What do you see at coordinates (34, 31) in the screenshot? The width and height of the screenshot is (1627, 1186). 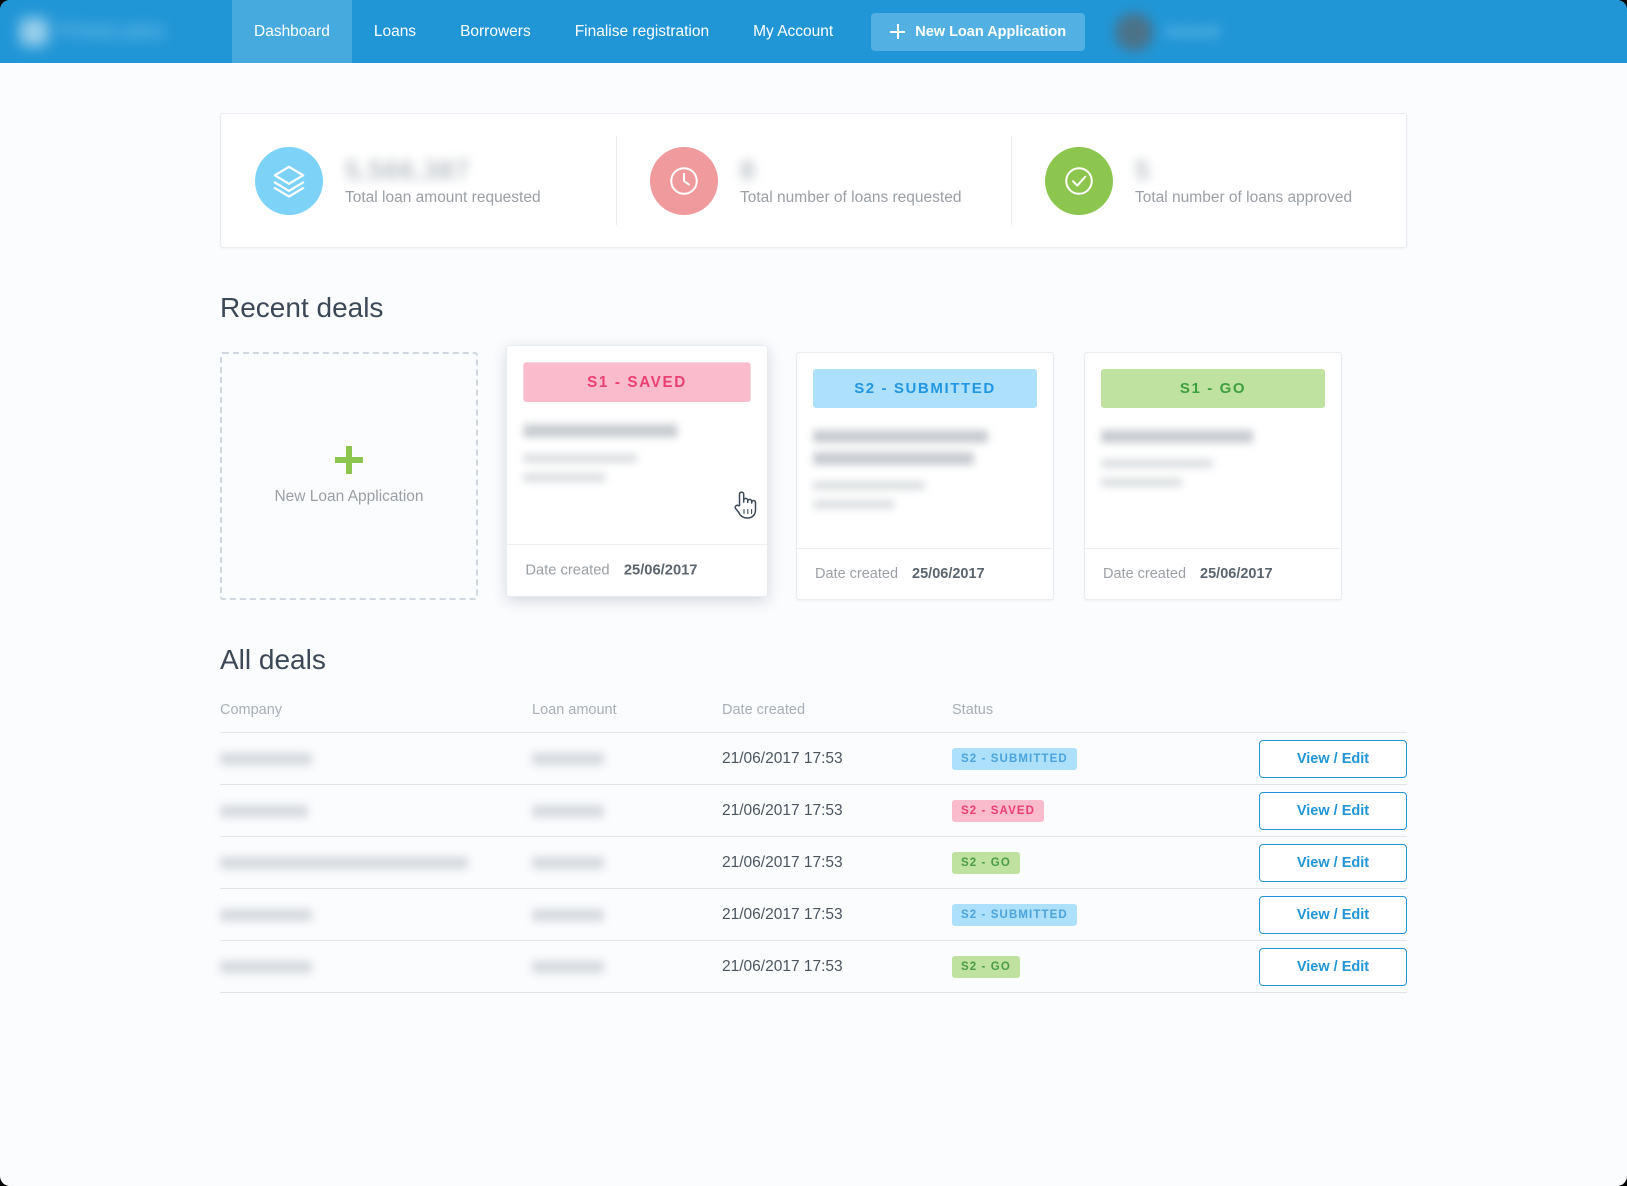 I see `brand-logo-icon` at bounding box center [34, 31].